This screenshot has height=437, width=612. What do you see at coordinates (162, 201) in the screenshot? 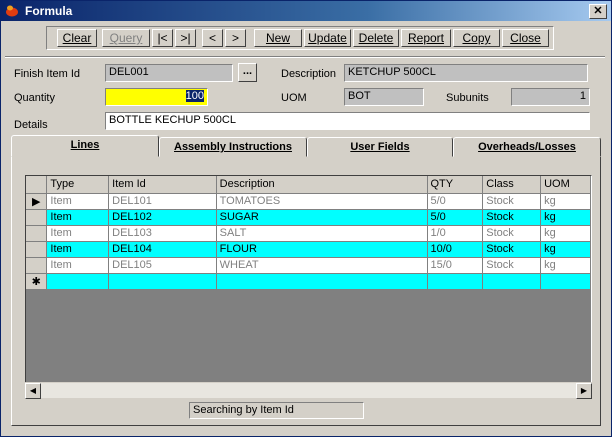
I see `cell-item-id: DEL101` at bounding box center [162, 201].